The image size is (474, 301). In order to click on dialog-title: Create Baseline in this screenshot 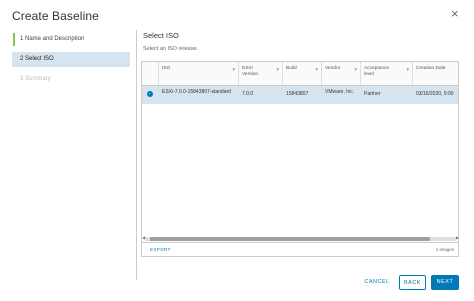, I will do `click(55, 16)`.